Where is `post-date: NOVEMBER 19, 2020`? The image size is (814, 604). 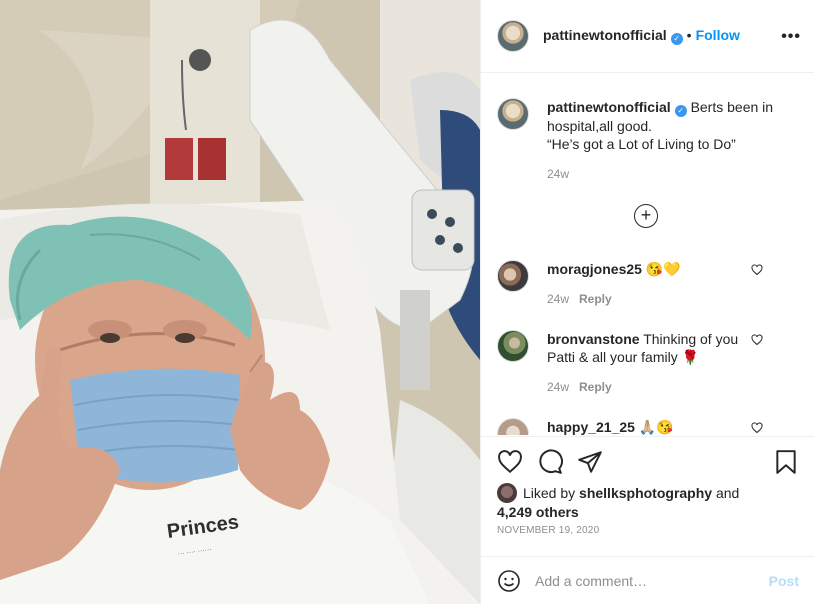
post-date: NOVEMBER 19, 2020 is located at coordinates (548, 530).